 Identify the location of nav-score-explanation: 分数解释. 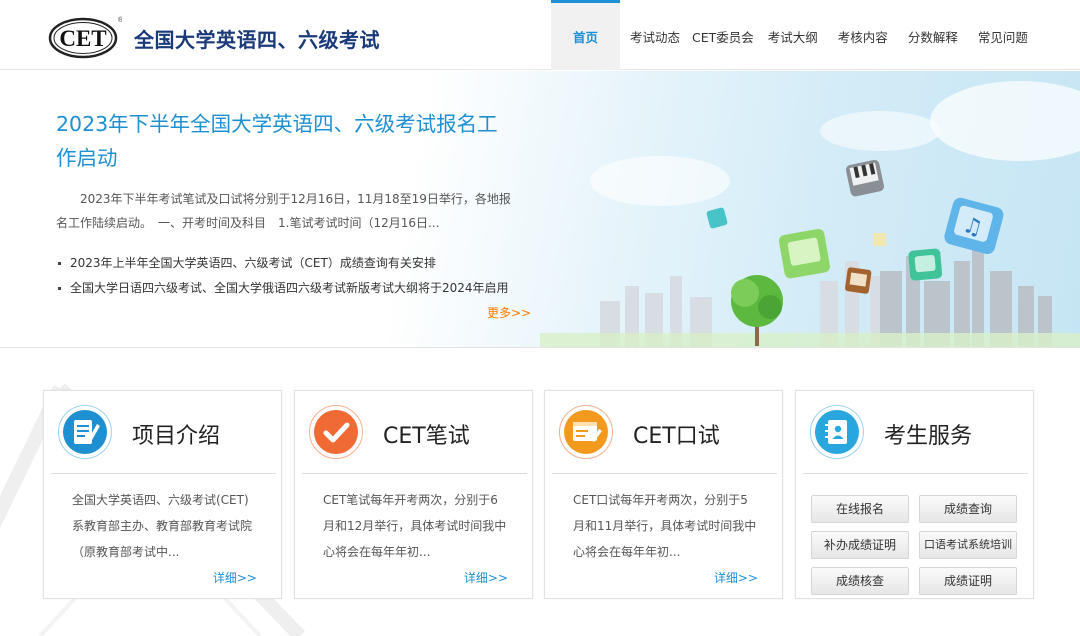
(937, 35).